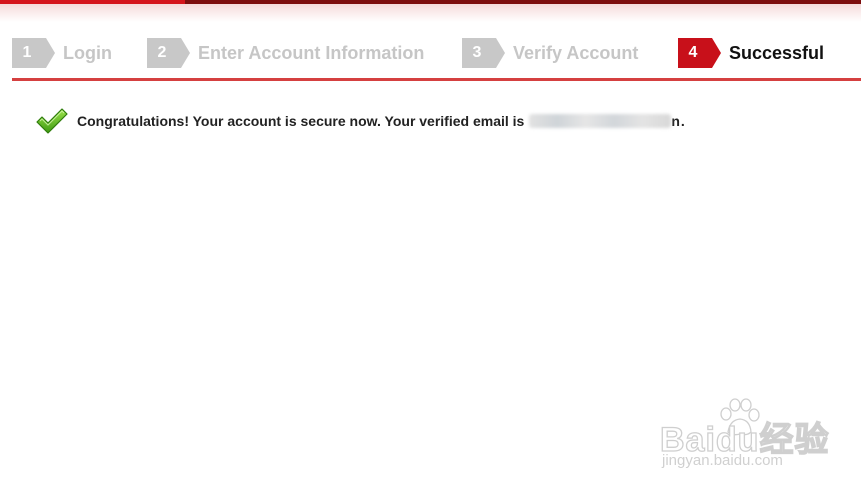  Describe the element at coordinates (62, 53) in the screenshot. I see `step-login: 1 Login` at that location.